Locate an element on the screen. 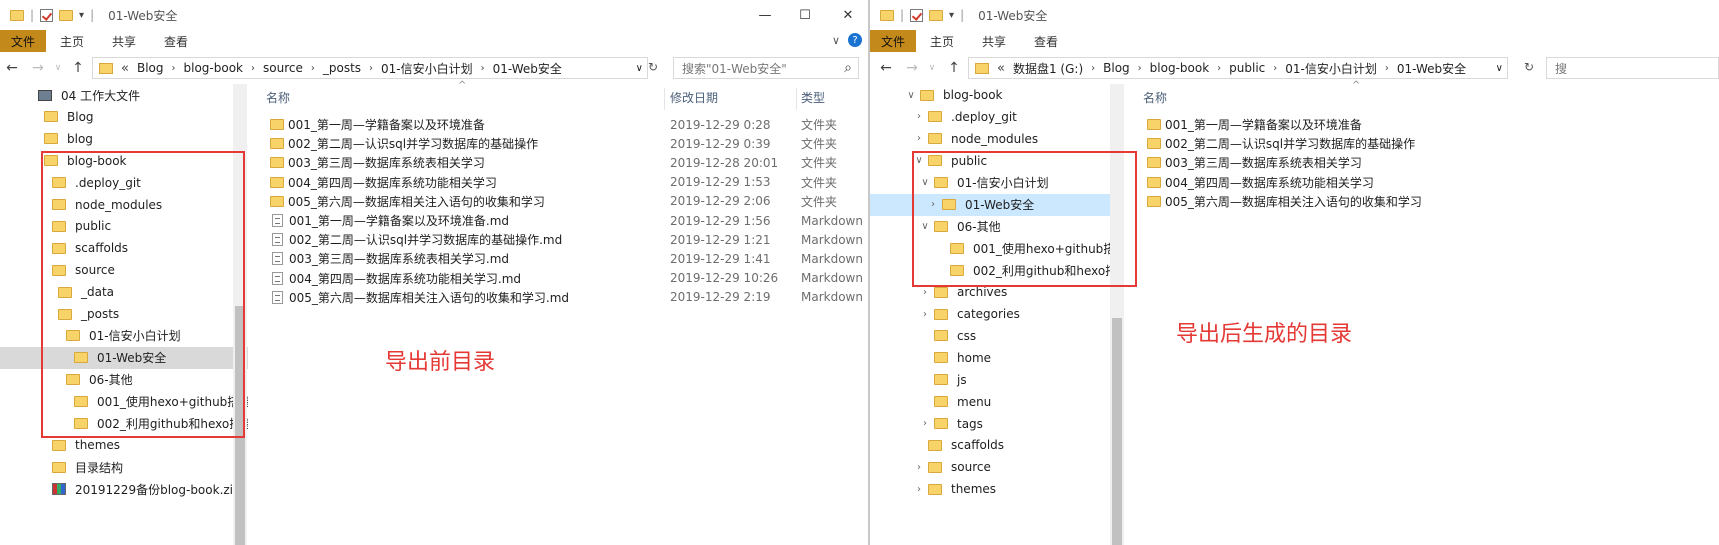 The width and height of the screenshot is (1719, 545). file-row: 003_第三周—数据库系统表相关学习.md is located at coordinates (465, 258).